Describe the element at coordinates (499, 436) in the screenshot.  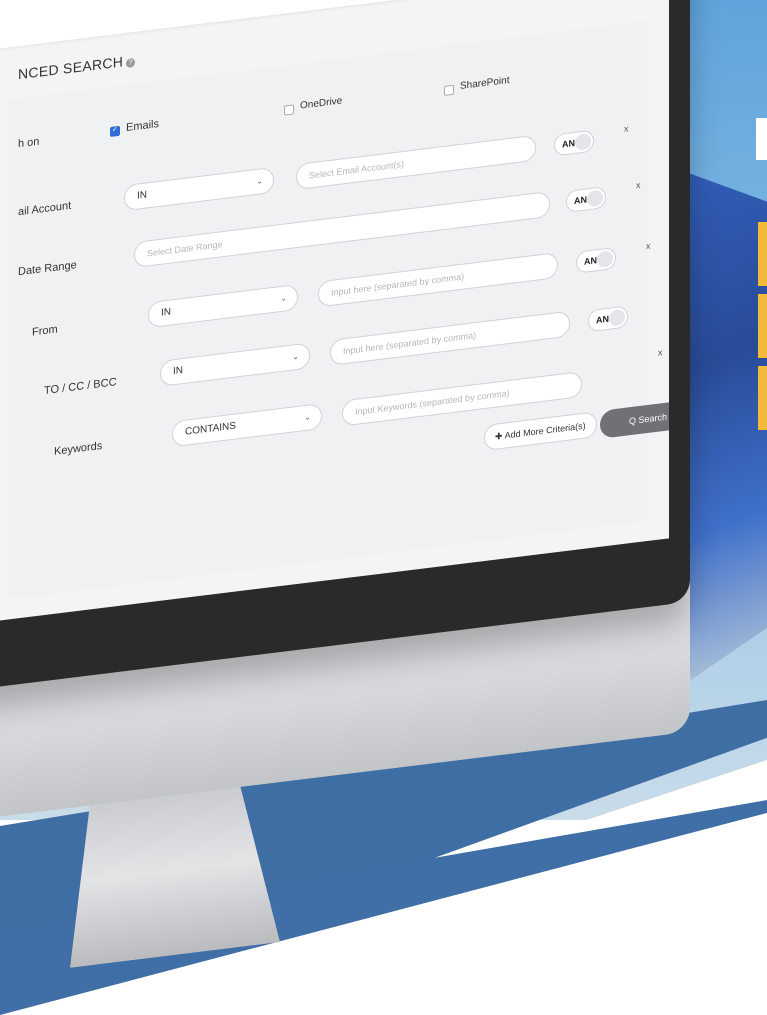
I see `add-icon: ✚` at that location.